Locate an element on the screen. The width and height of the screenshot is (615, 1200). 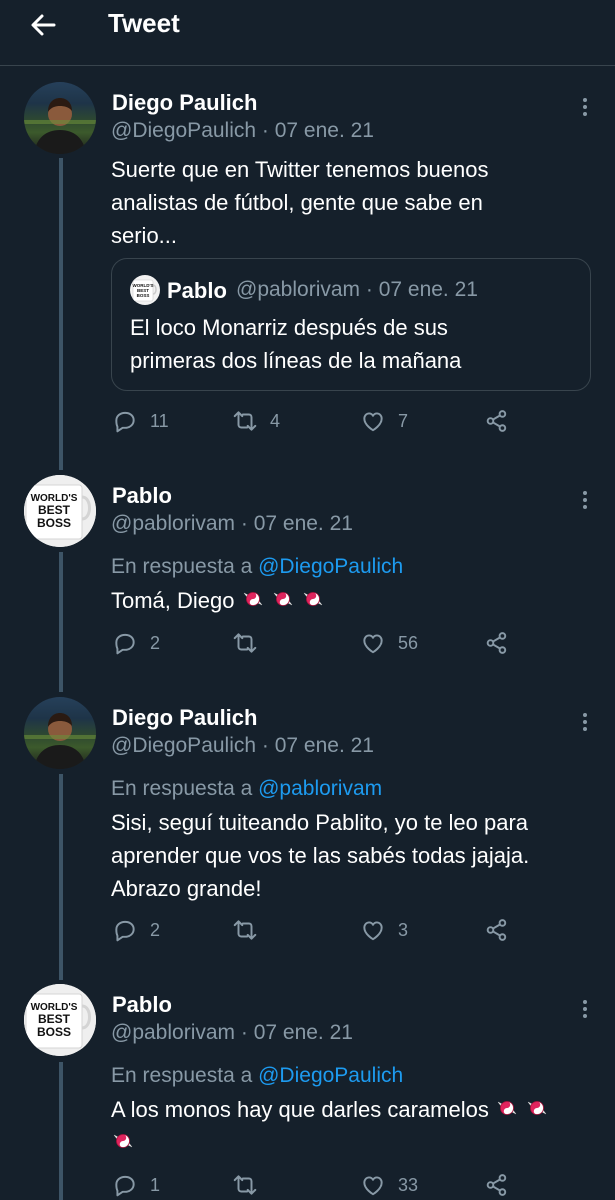
like-button: 56 is located at coordinates (389, 643).